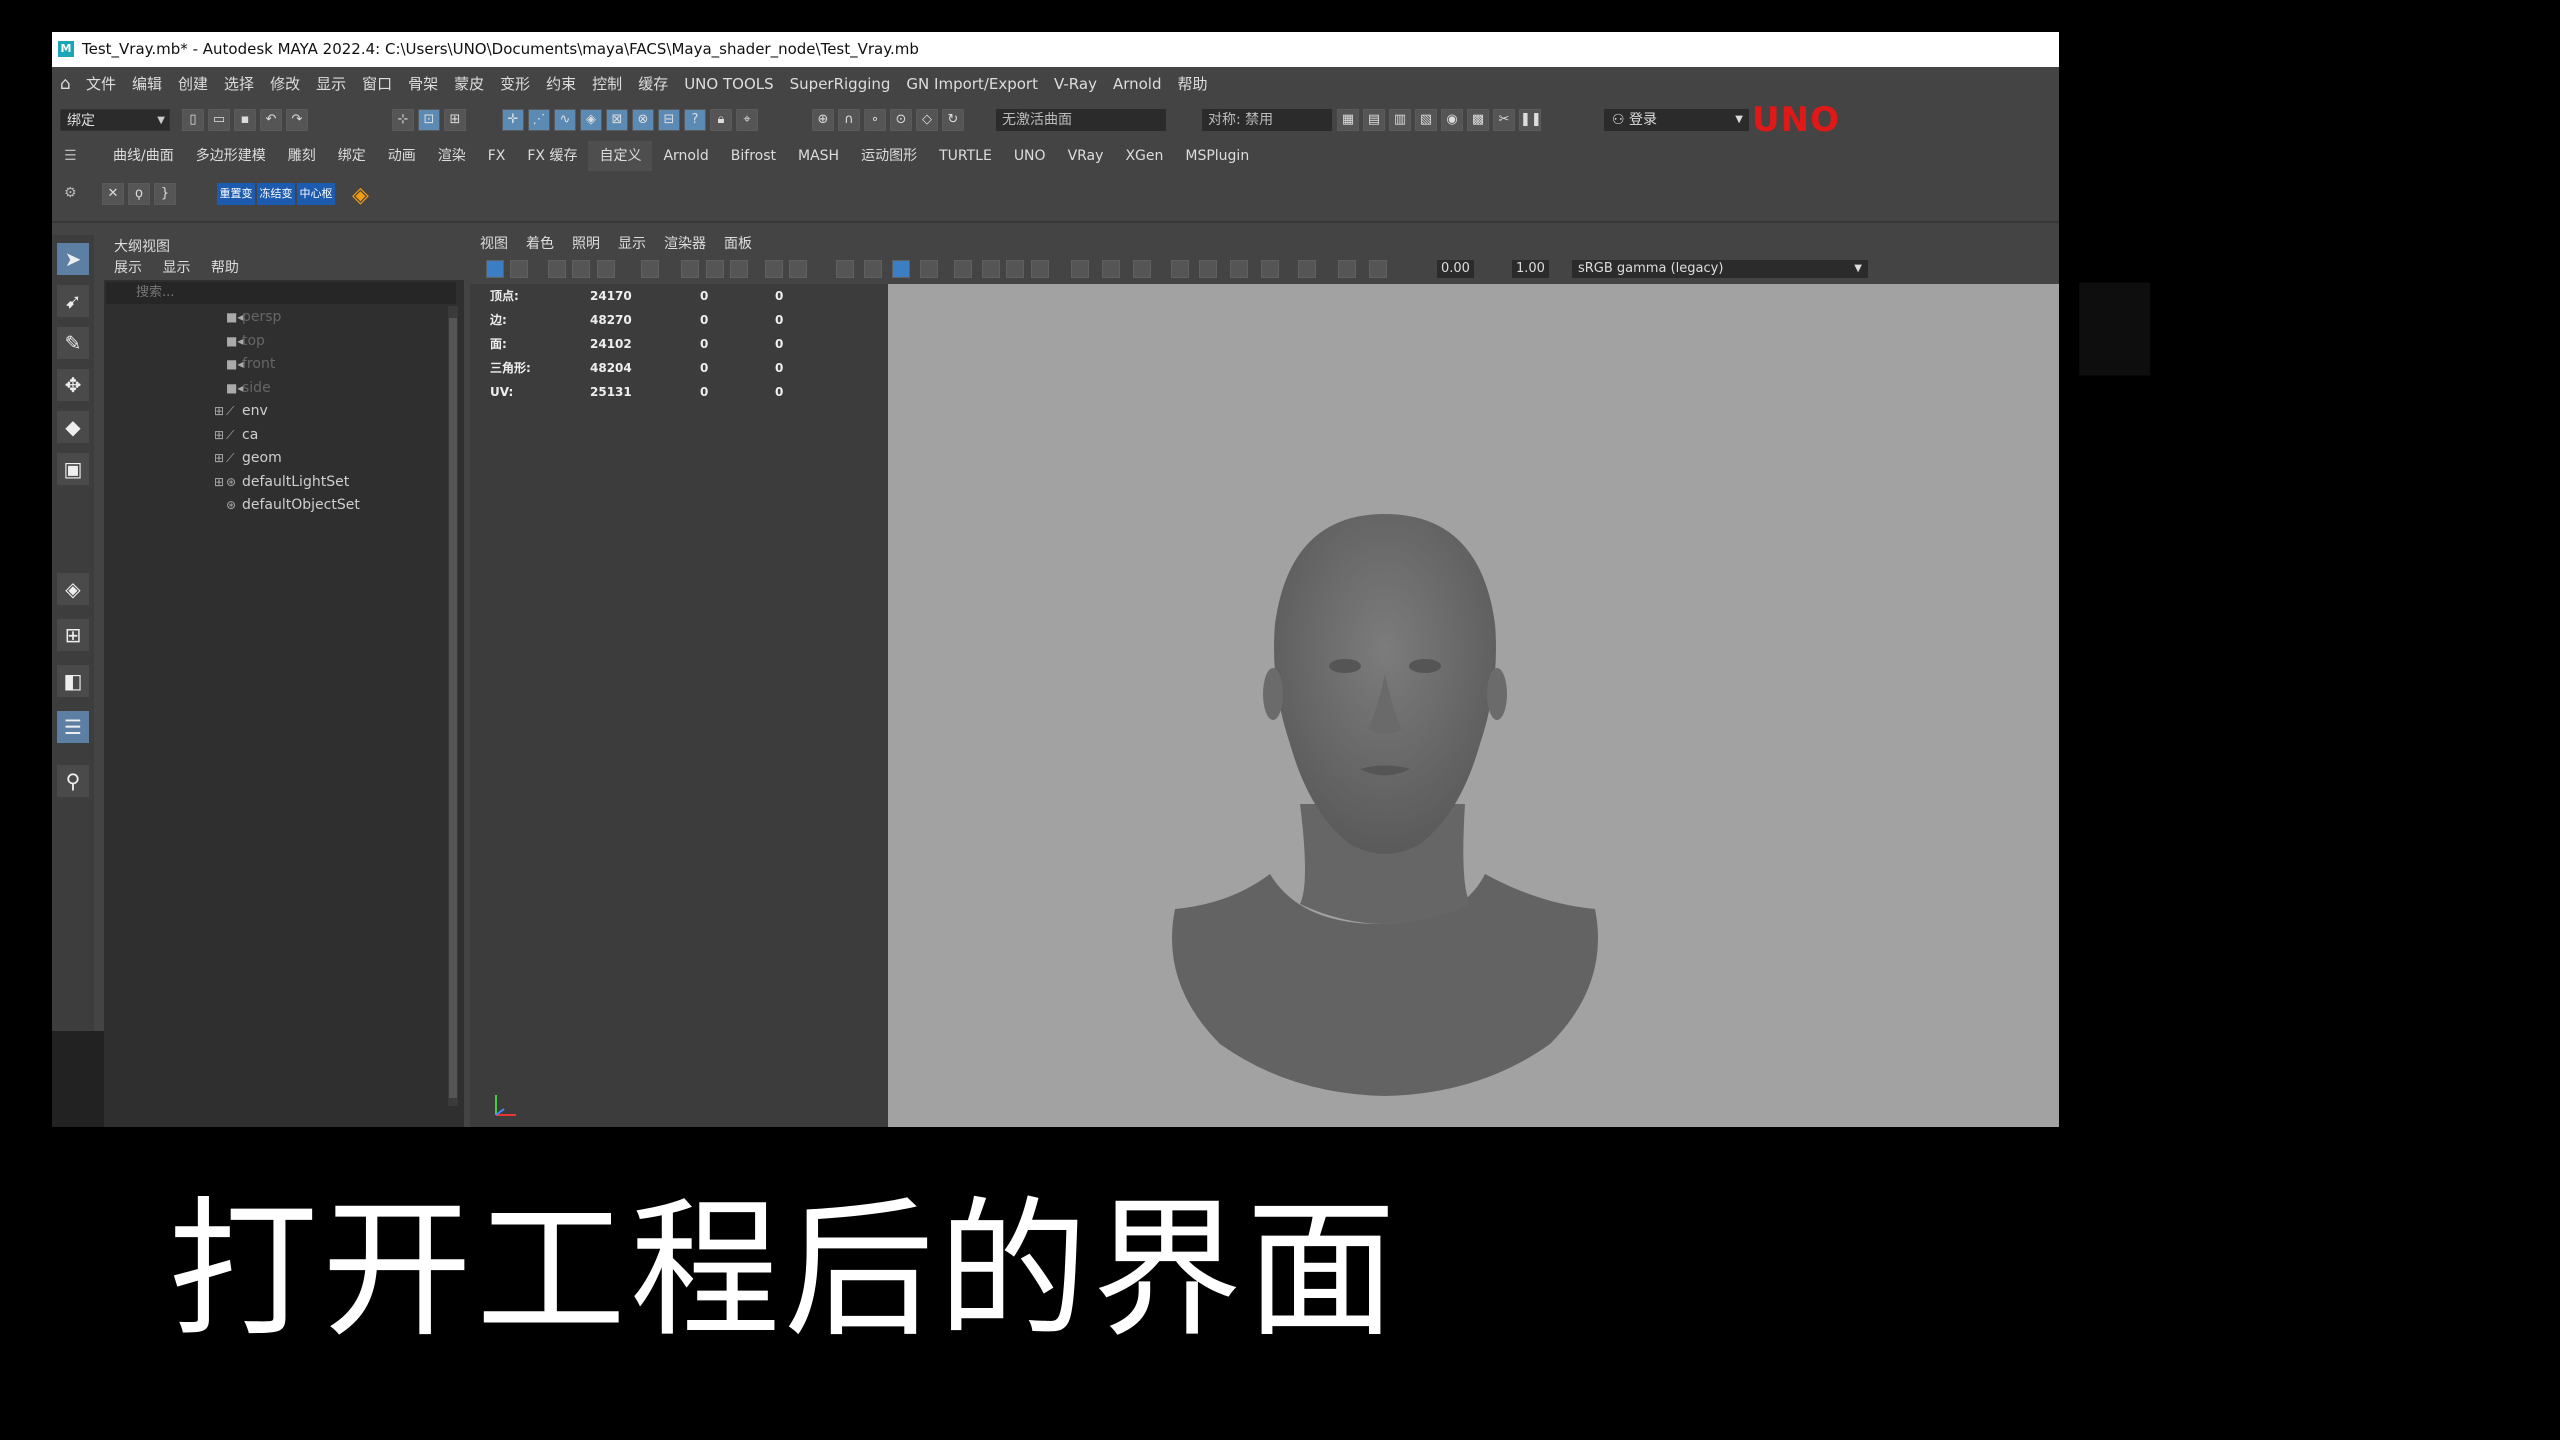  What do you see at coordinates (1378, 269) in the screenshot?
I see `frame-selected-icon` at bounding box center [1378, 269].